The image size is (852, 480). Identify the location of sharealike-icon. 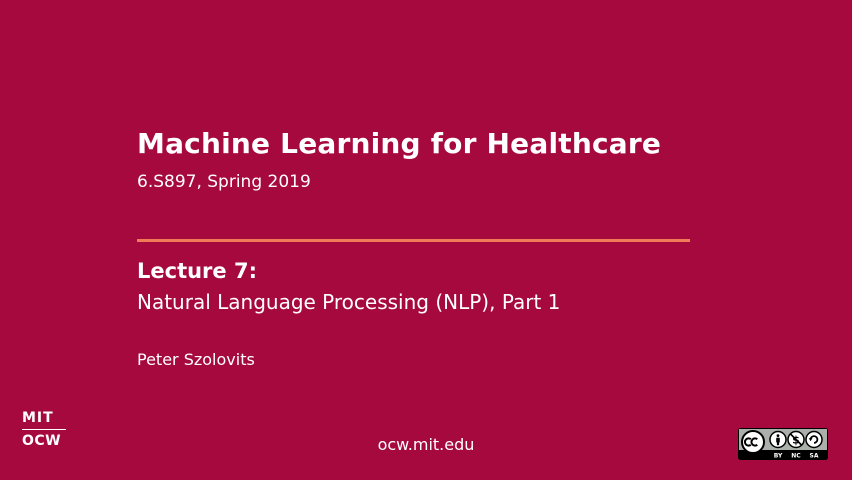
(814, 439).